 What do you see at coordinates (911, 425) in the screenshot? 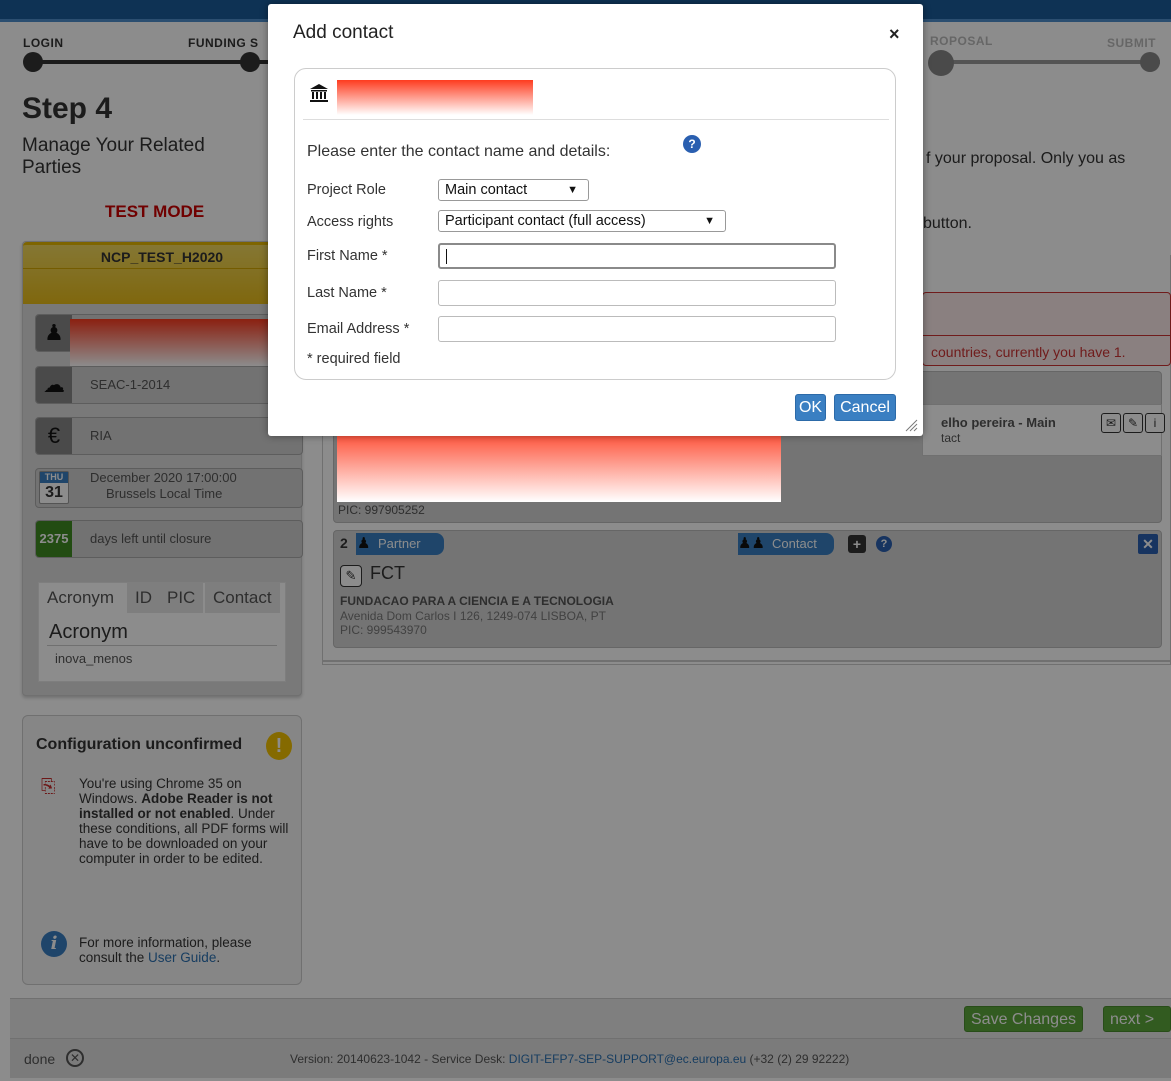
I see `resize-grip-icon` at bounding box center [911, 425].